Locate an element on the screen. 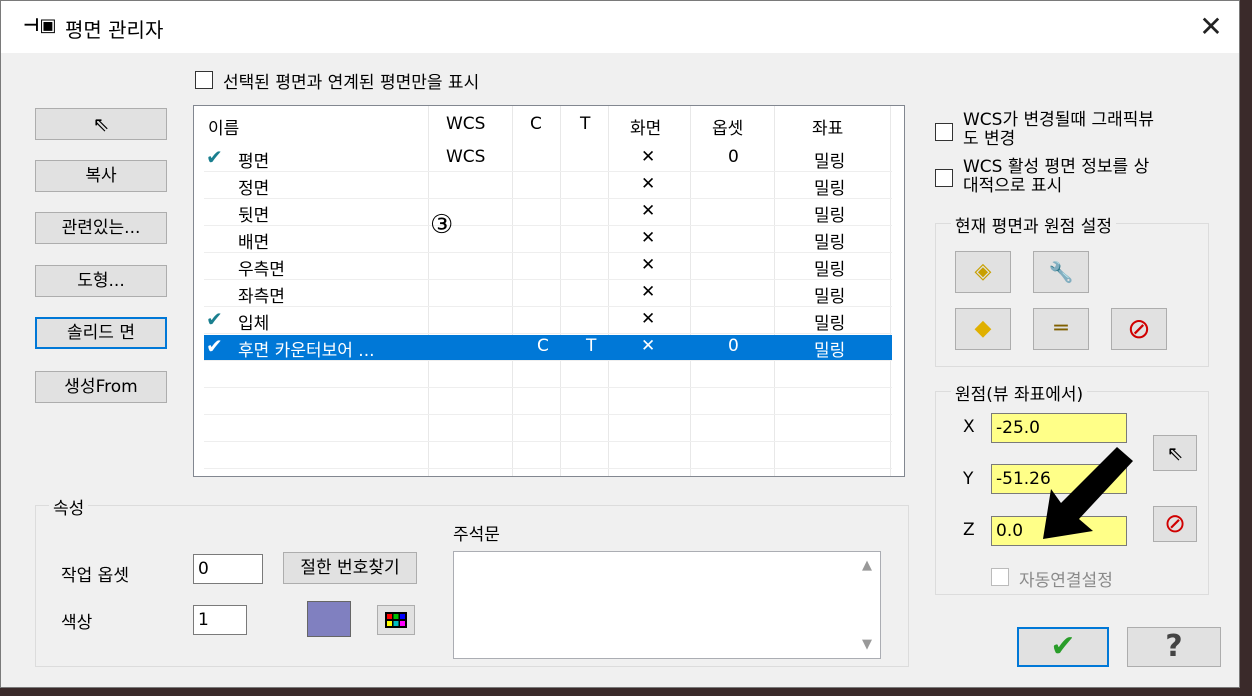 Image resolution: width=1252 pixels, height=696 pixels. clear-icon: ⊘ is located at coordinates (1139, 329).